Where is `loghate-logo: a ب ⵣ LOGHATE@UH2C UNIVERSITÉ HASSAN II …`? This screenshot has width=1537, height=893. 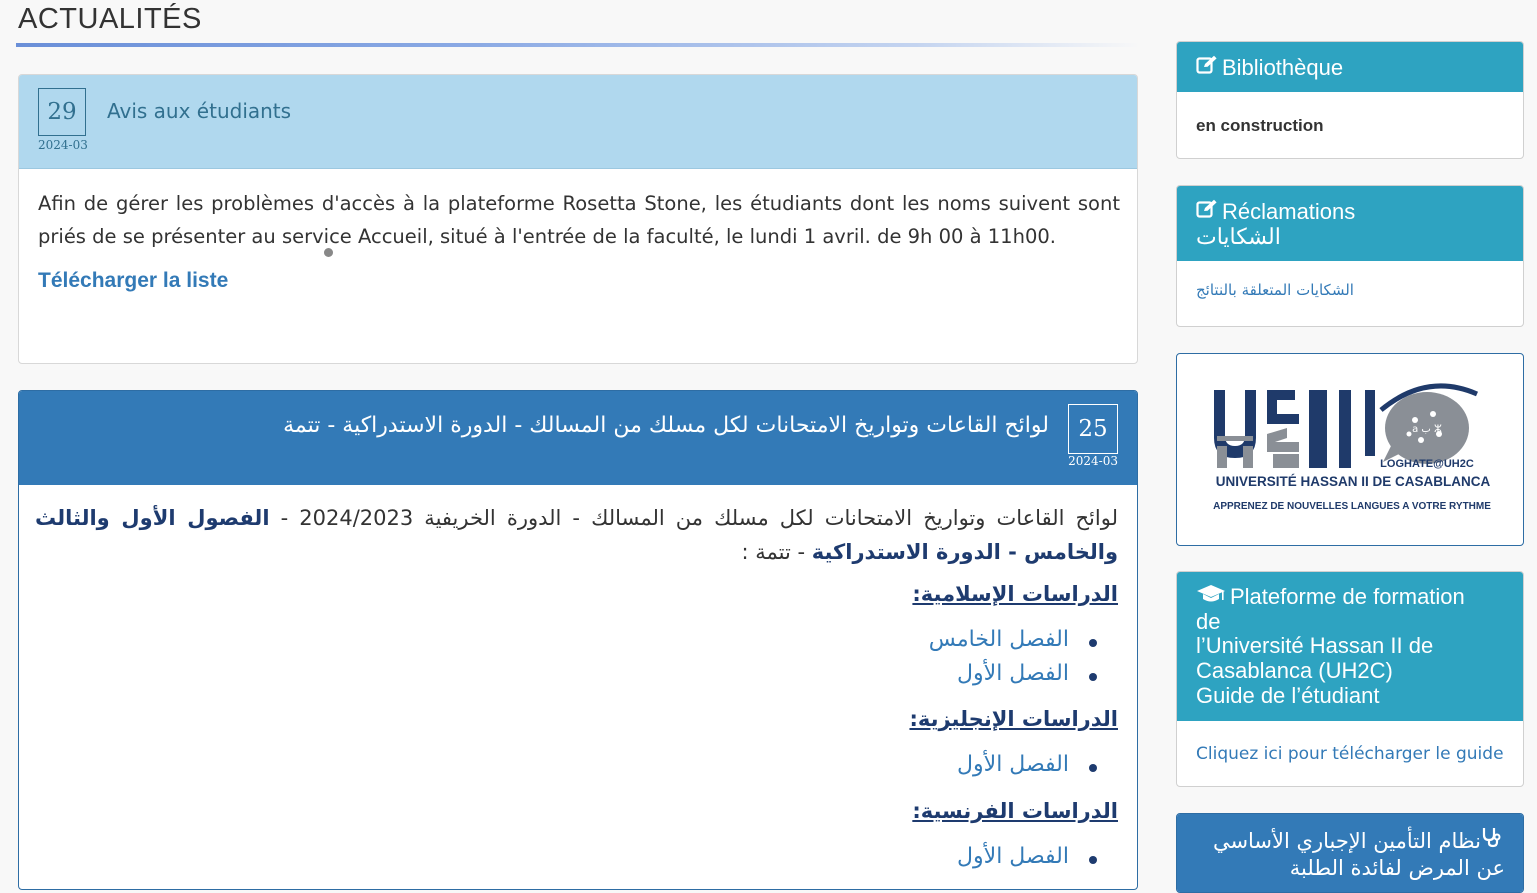
loghate-logo: a ب ⵣ LOGHATE@UH2C UNIVERSITÉ HASSAN II … is located at coordinates (1352, 447).